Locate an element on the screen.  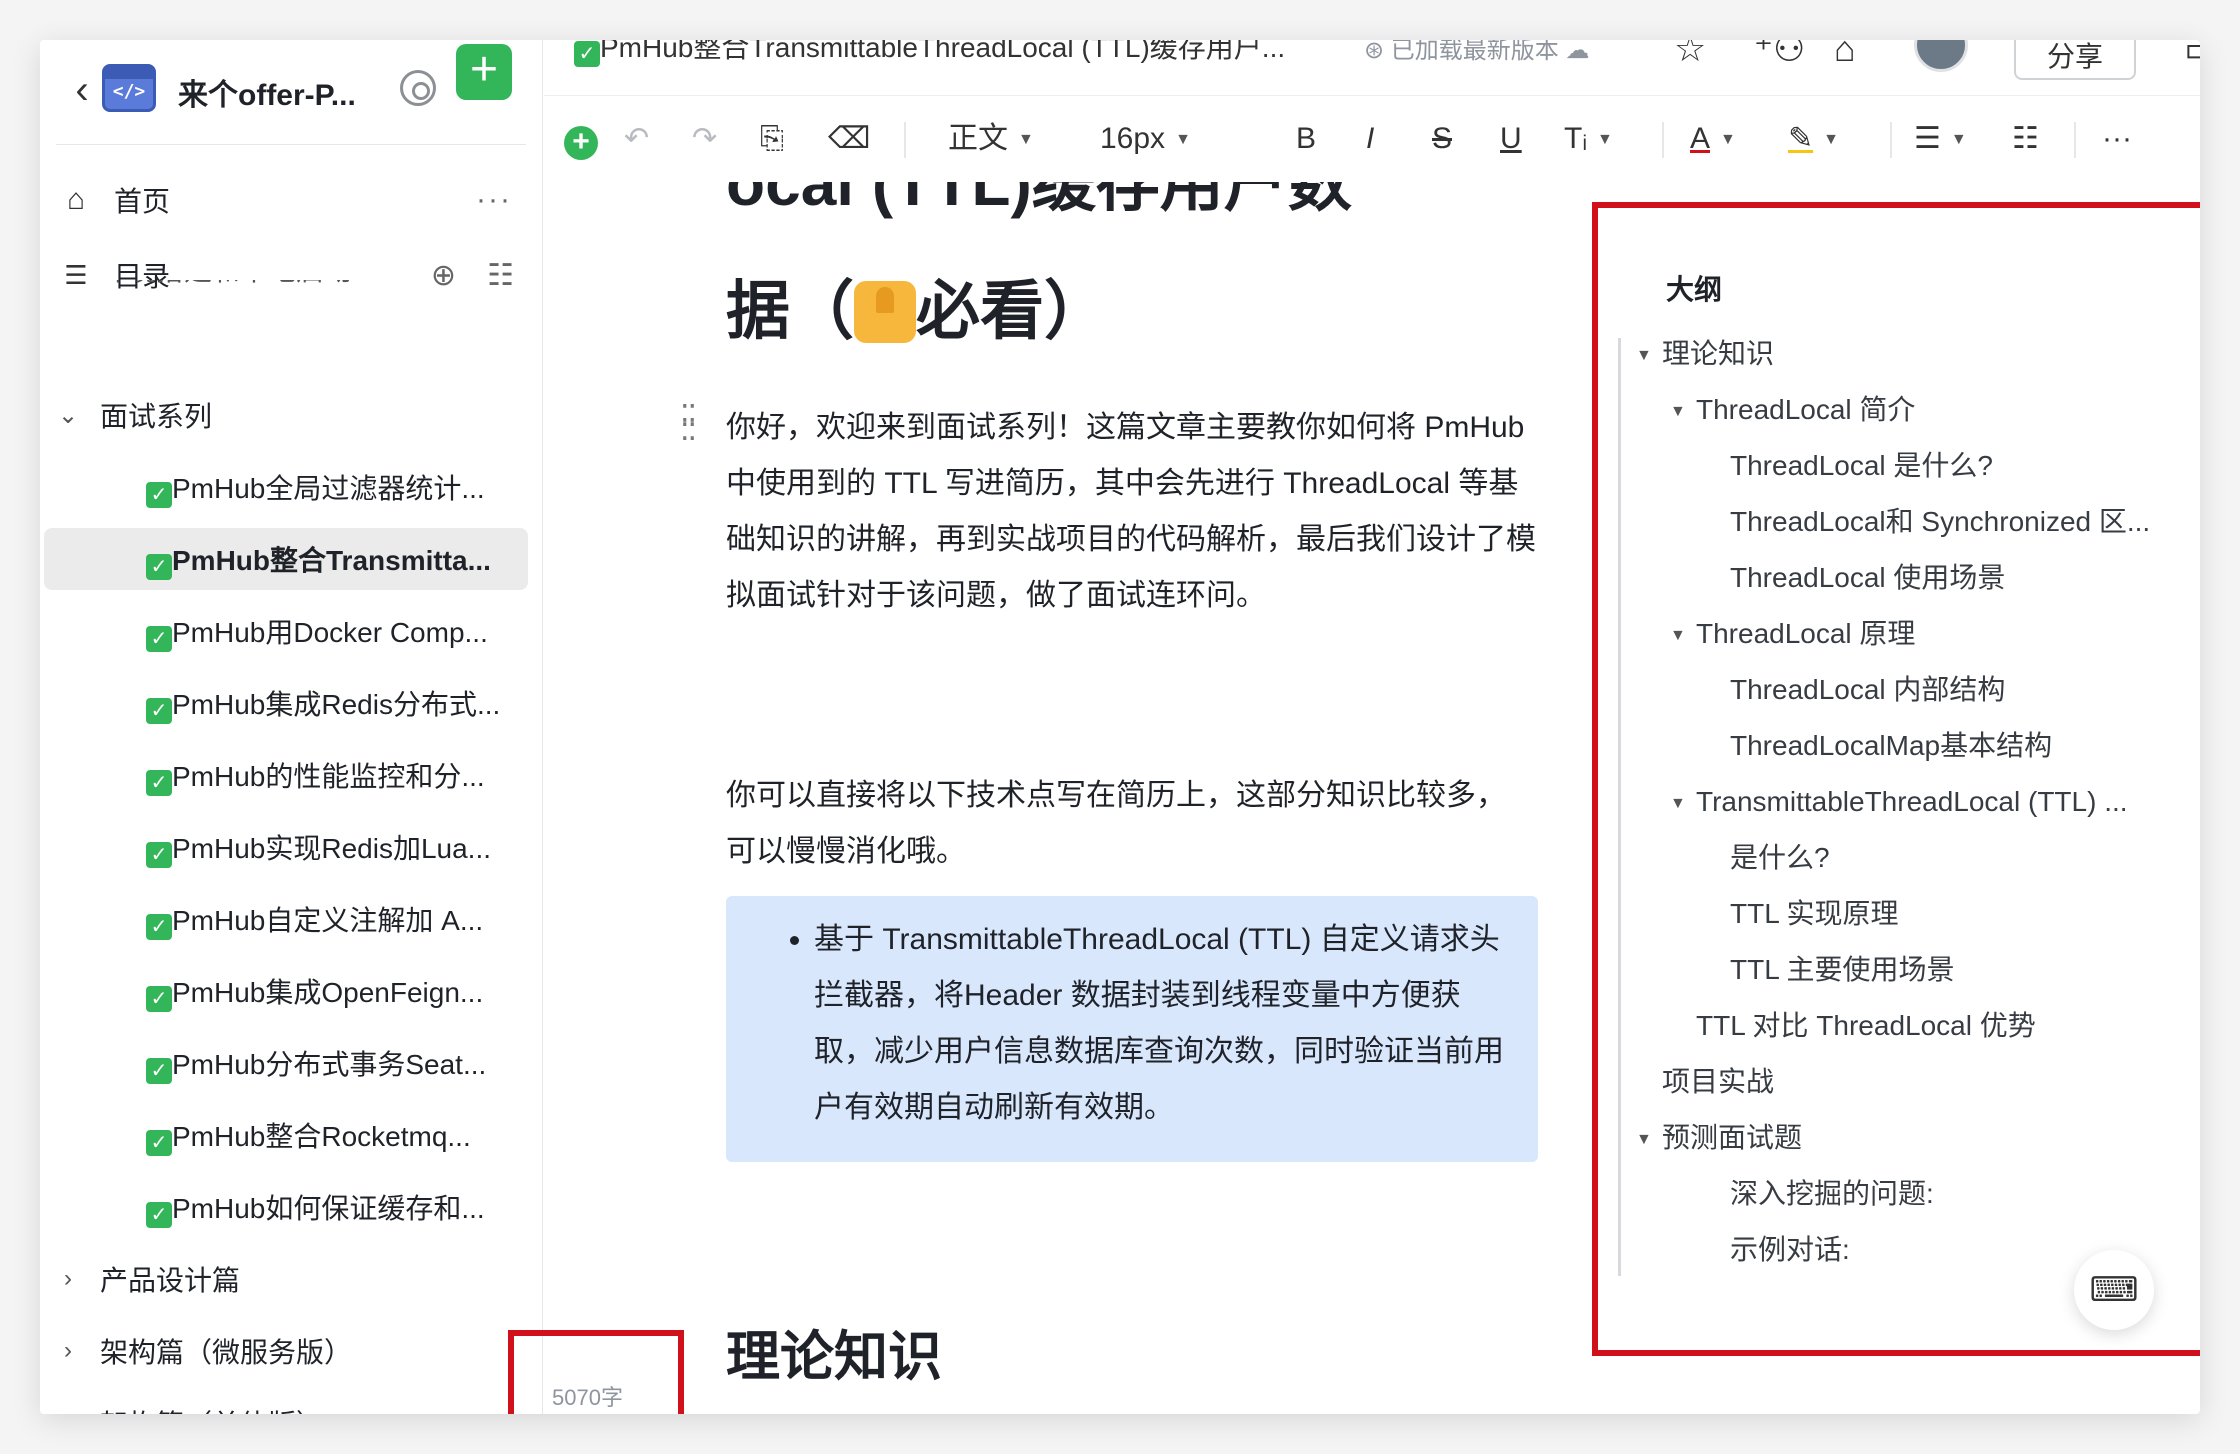
outline-item: 是什么? is located at coordinates (1780, 858).